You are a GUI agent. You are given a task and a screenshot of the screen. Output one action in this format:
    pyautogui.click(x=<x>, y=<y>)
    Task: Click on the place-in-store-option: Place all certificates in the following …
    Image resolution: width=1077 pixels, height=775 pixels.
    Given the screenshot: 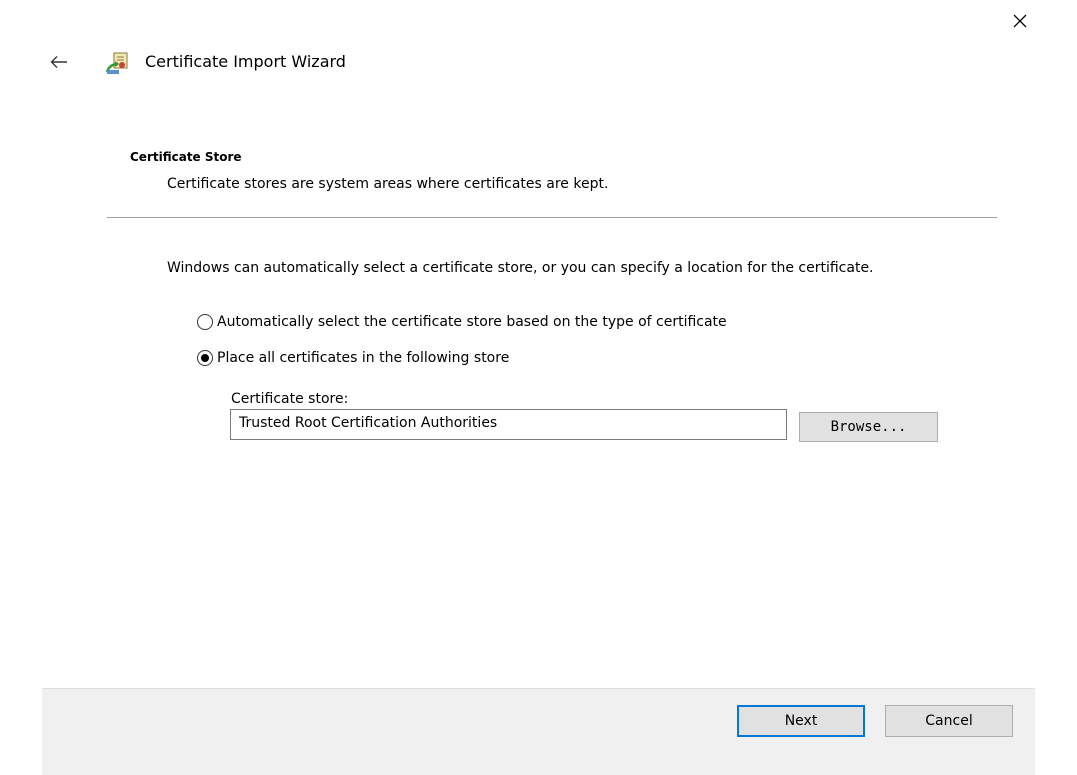 What is the action you would take?
    pyautogui.click(x=353, y=358)
    